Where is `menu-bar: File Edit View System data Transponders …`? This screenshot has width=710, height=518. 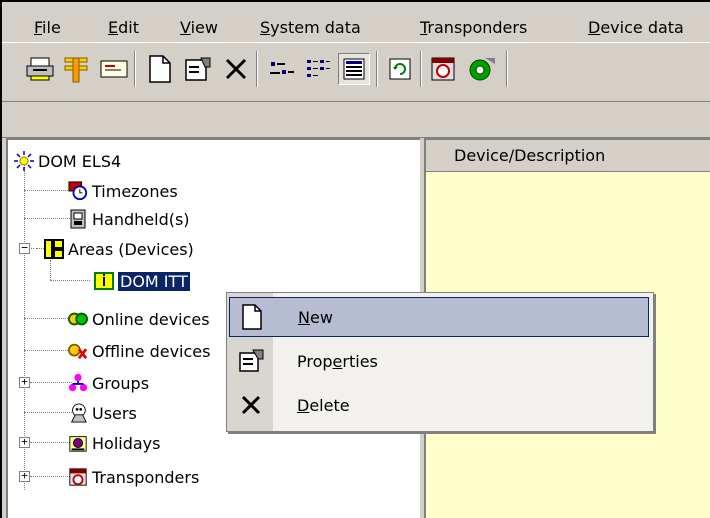
menu-bar: File Edit View System data Transponders … is located at coordinates (355, 21).